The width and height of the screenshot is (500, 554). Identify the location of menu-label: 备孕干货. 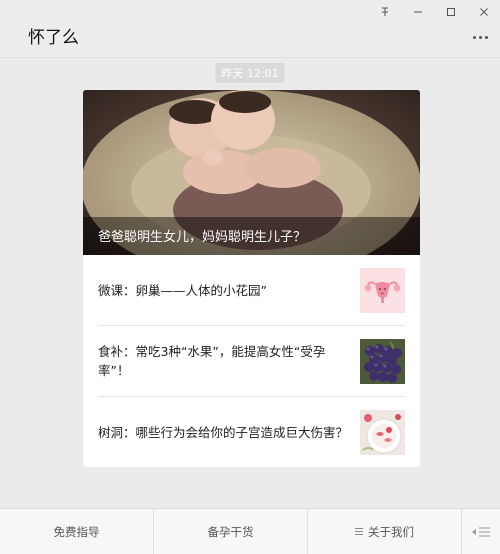
(230, 531).